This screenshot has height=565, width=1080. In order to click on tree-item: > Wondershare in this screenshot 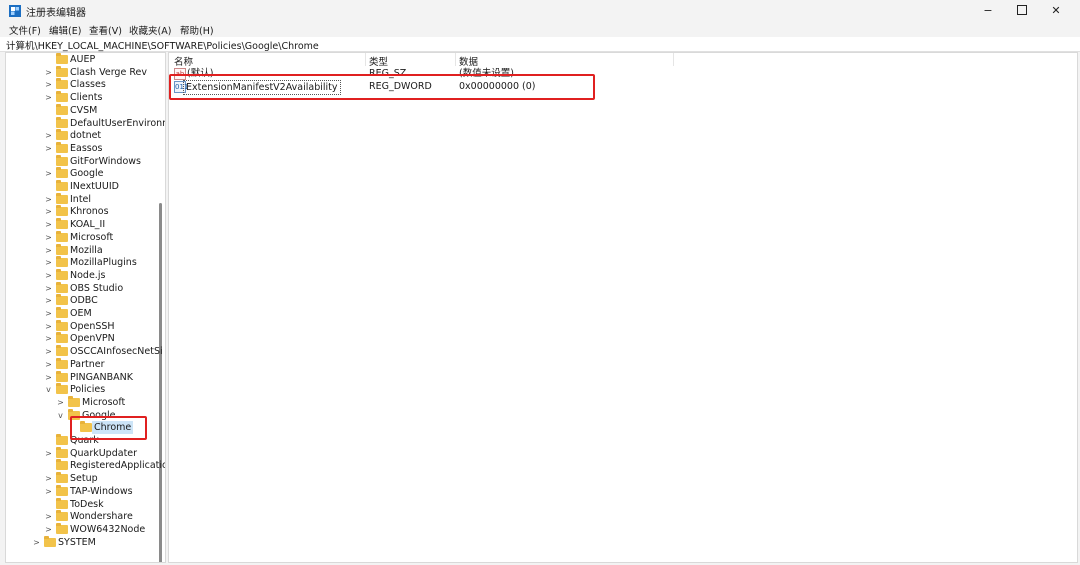, I will do `click(85, 516)`.